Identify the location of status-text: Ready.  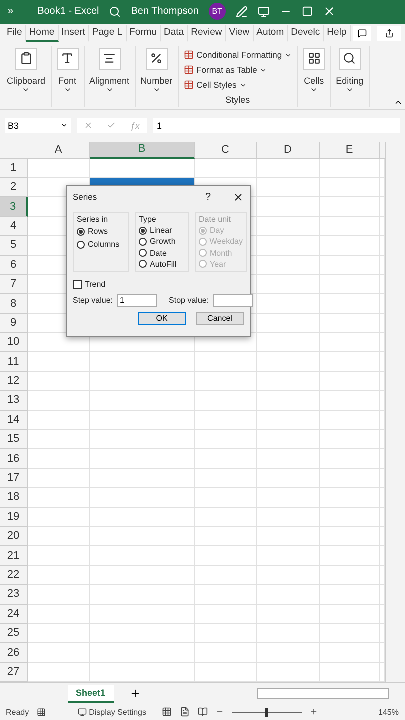
(18, 712).